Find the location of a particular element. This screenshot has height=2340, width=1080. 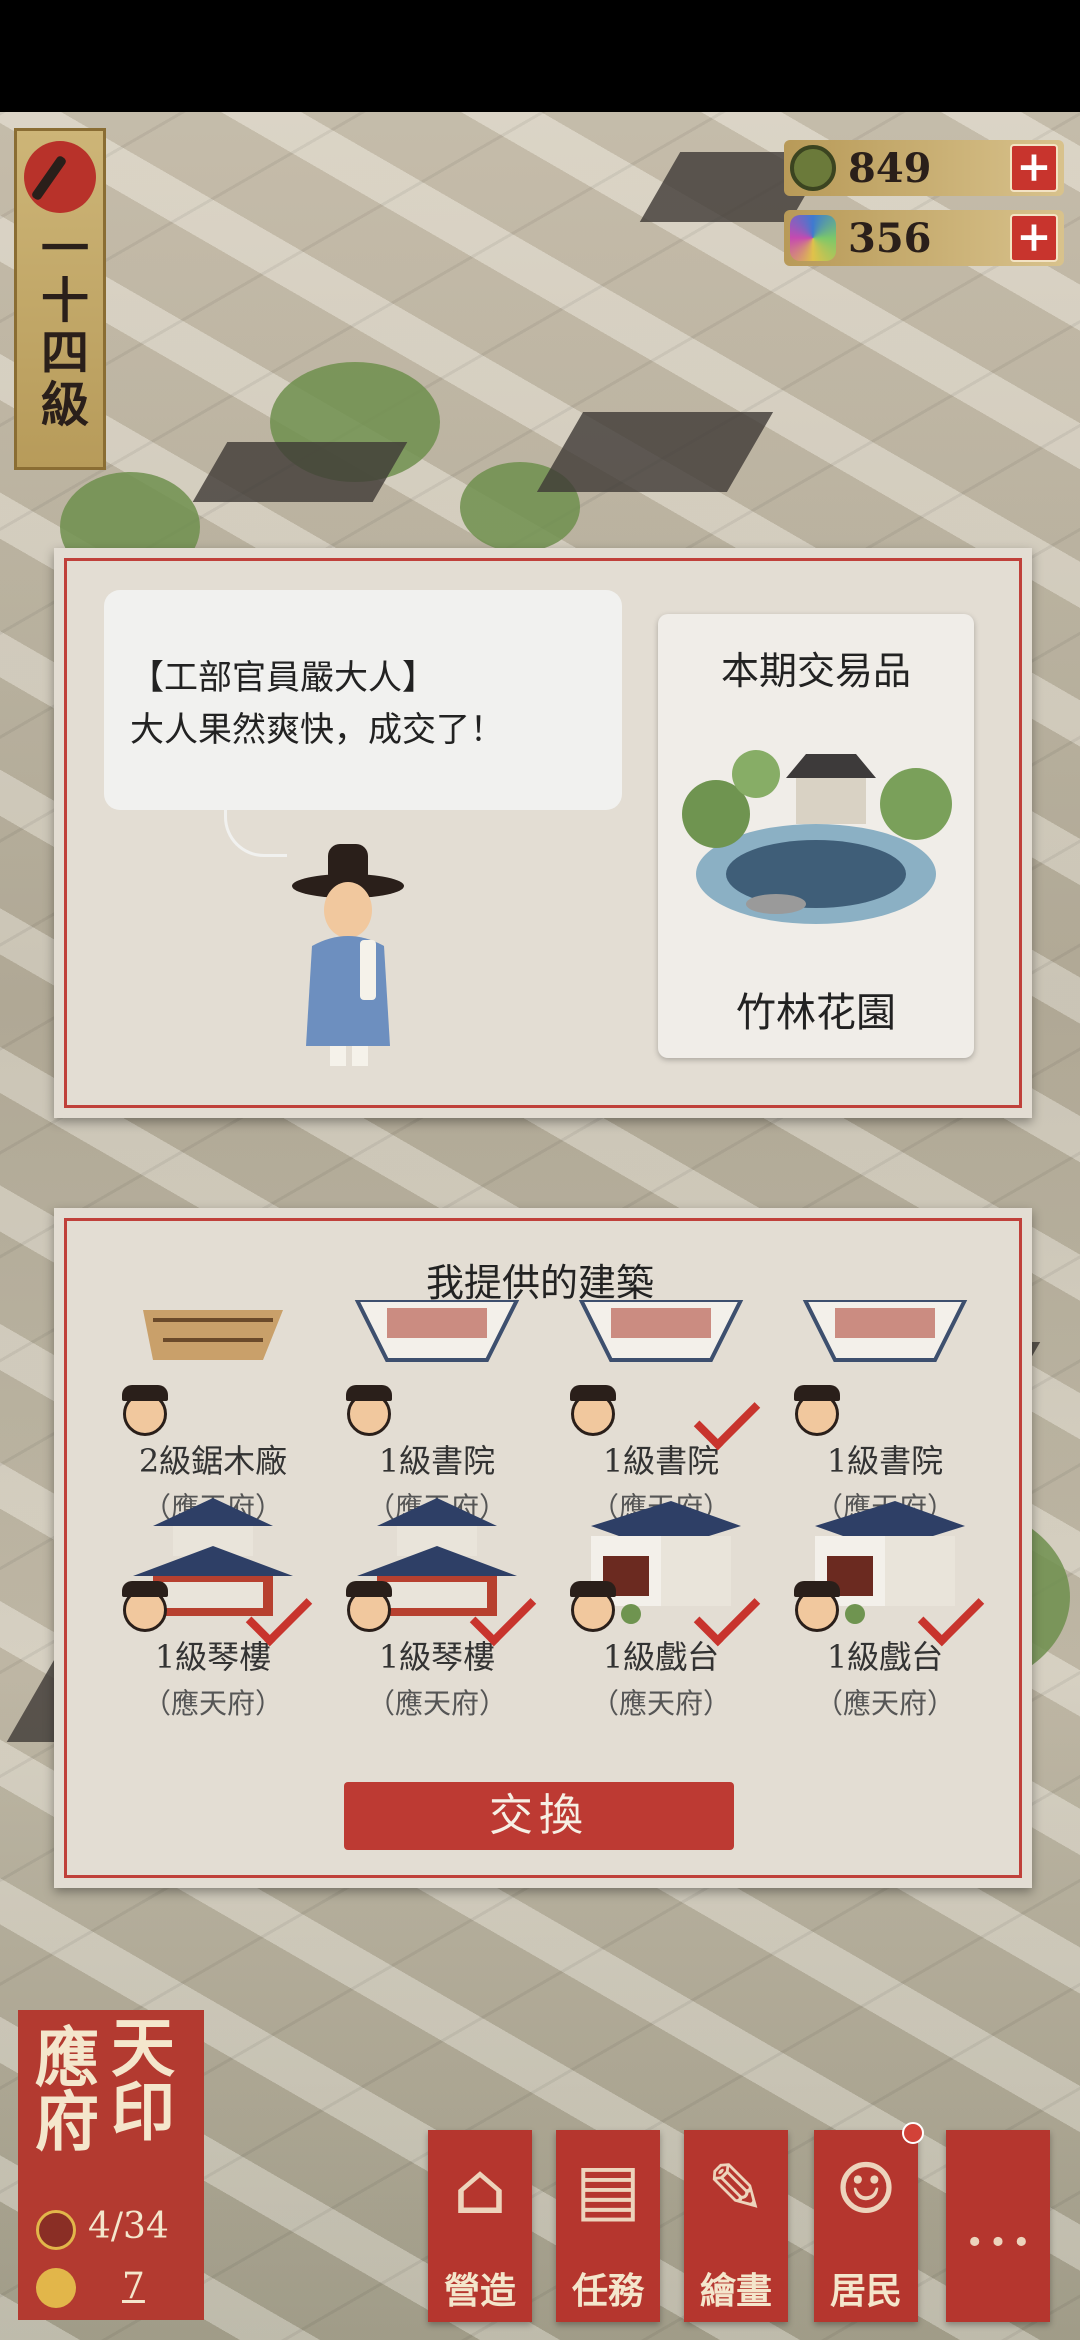

offered-building-6: 1級琴樓 （應天府） is located at coordinates (437, 1609).